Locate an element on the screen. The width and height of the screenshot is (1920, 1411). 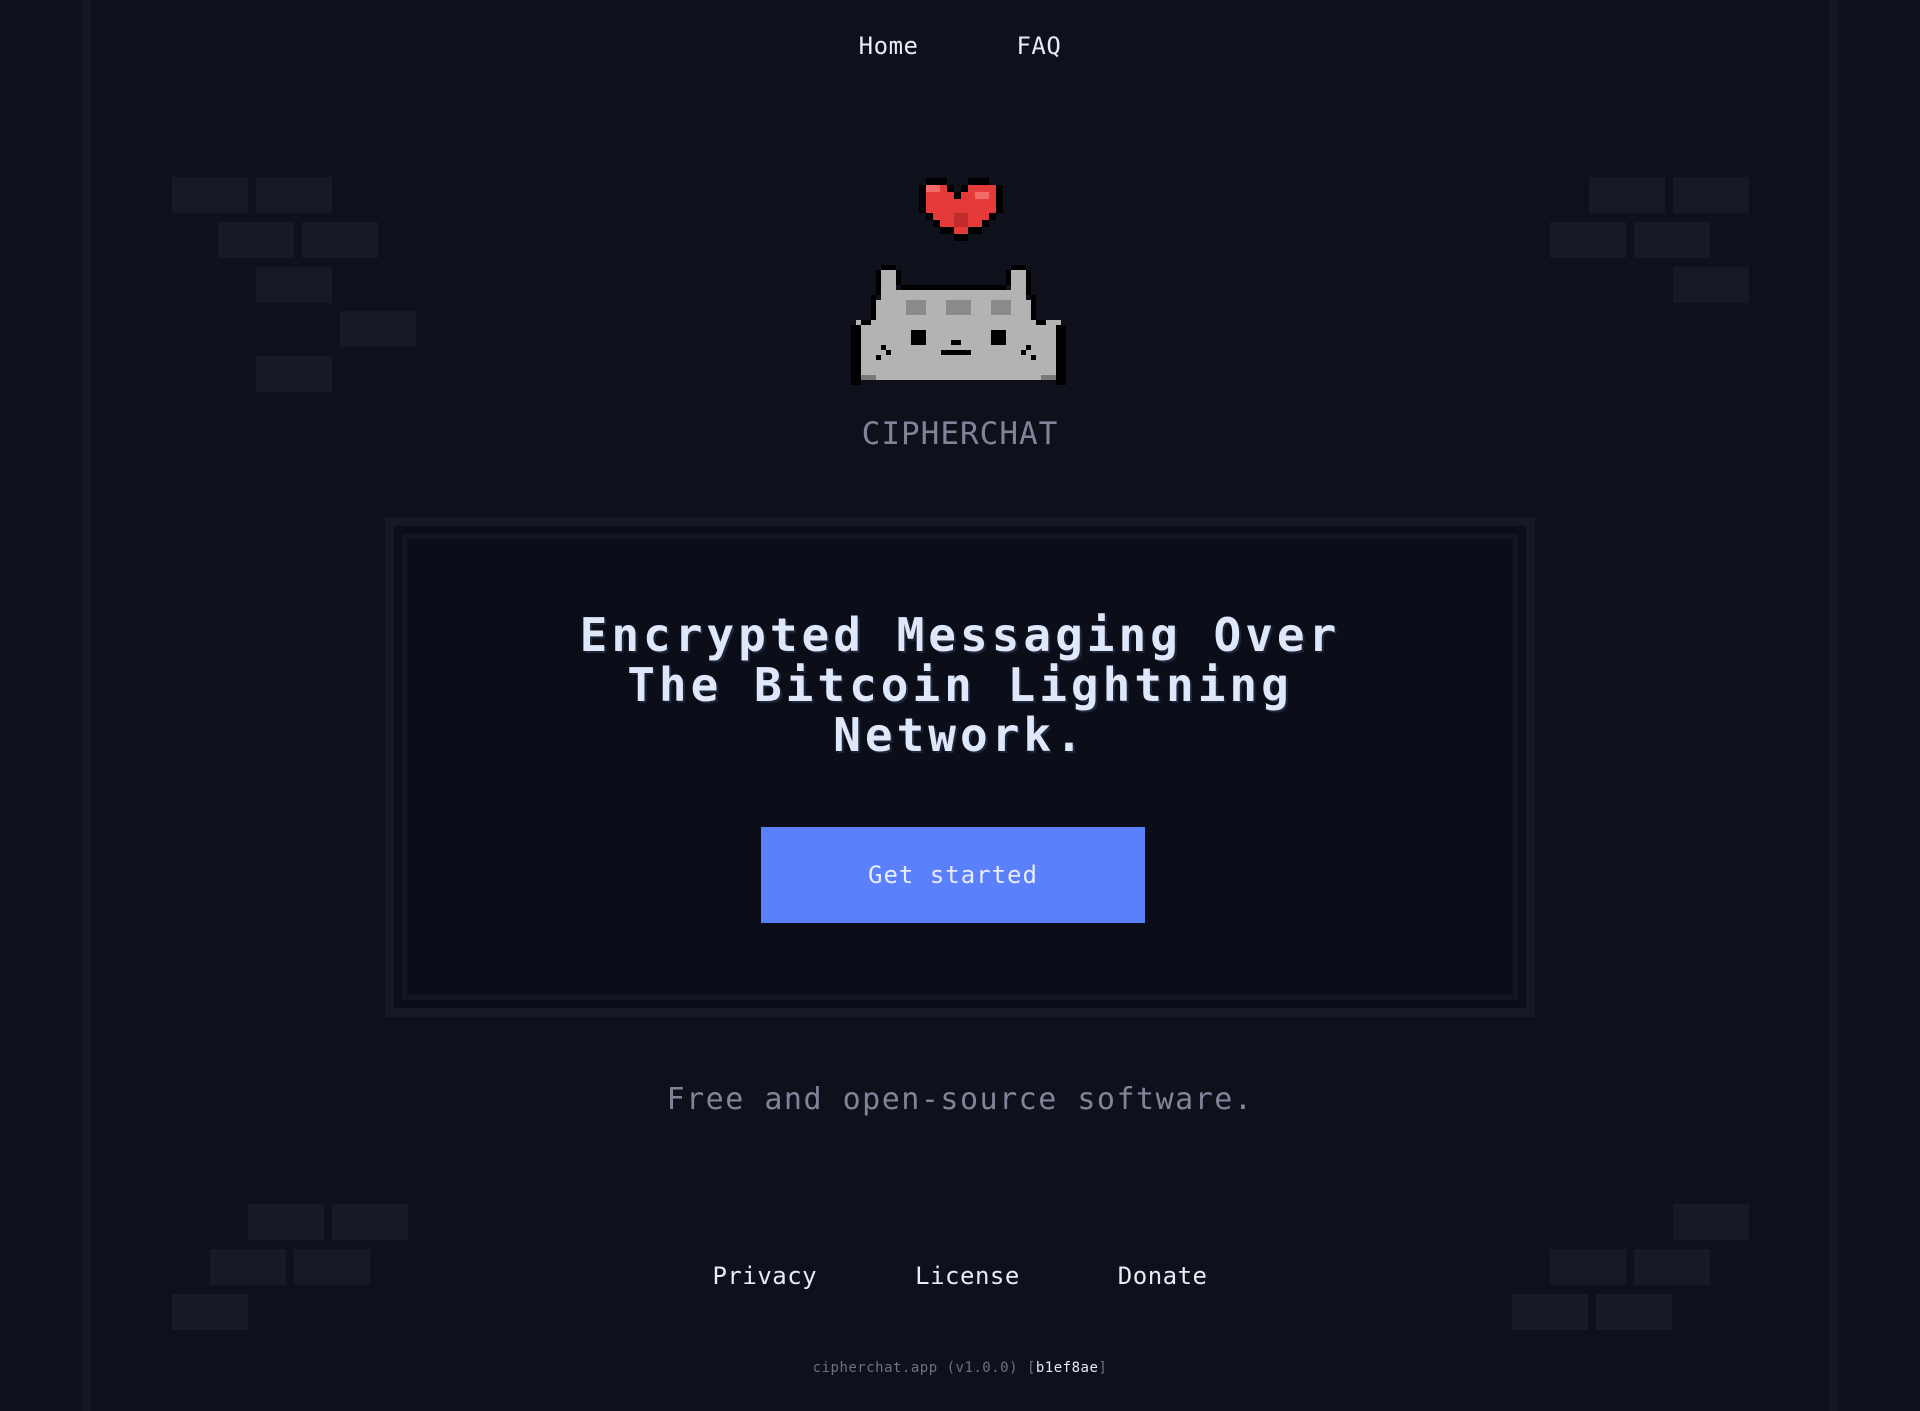
version-info: cipherchat.app (v1.0.0) [b1ef8ae] is located at coordinates (960, 1368).